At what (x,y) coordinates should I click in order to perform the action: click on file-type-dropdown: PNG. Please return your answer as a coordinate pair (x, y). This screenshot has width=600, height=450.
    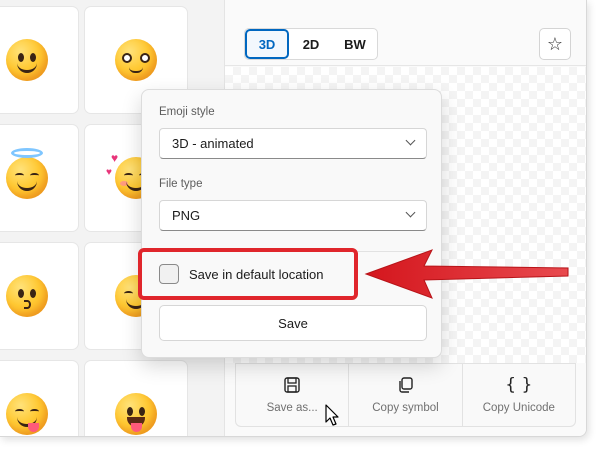
    Looking at the image, I should click on (293, 215).